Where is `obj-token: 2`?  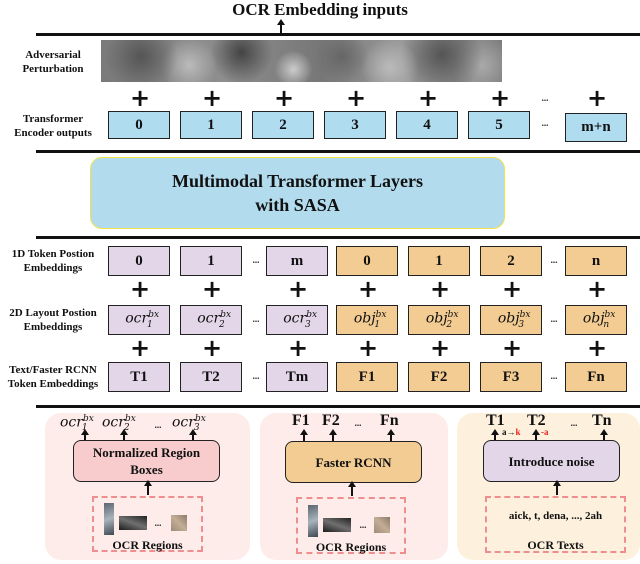
obj-token: 2 is located at coordinates (511, 261).